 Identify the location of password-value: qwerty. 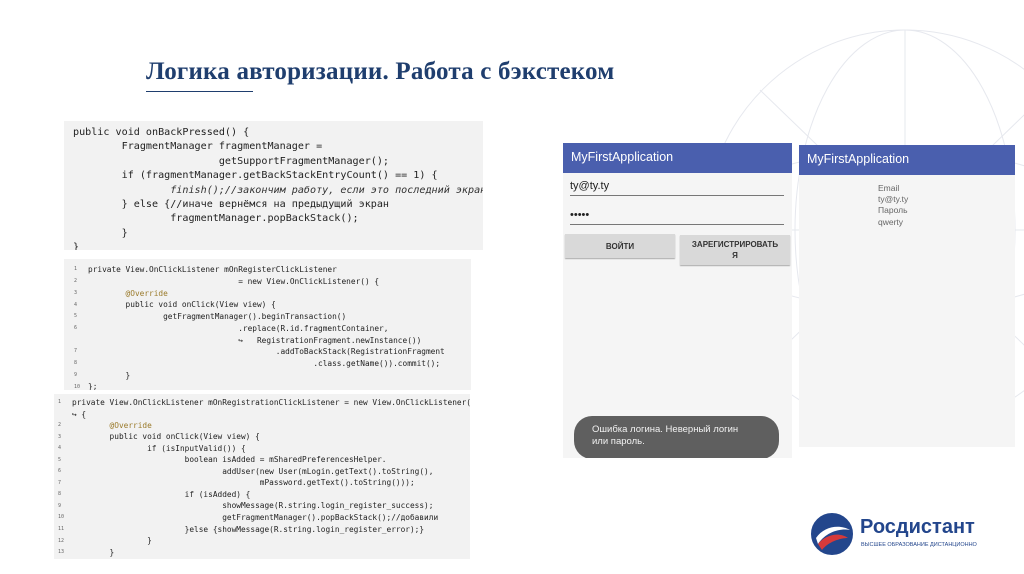
(891, 221).